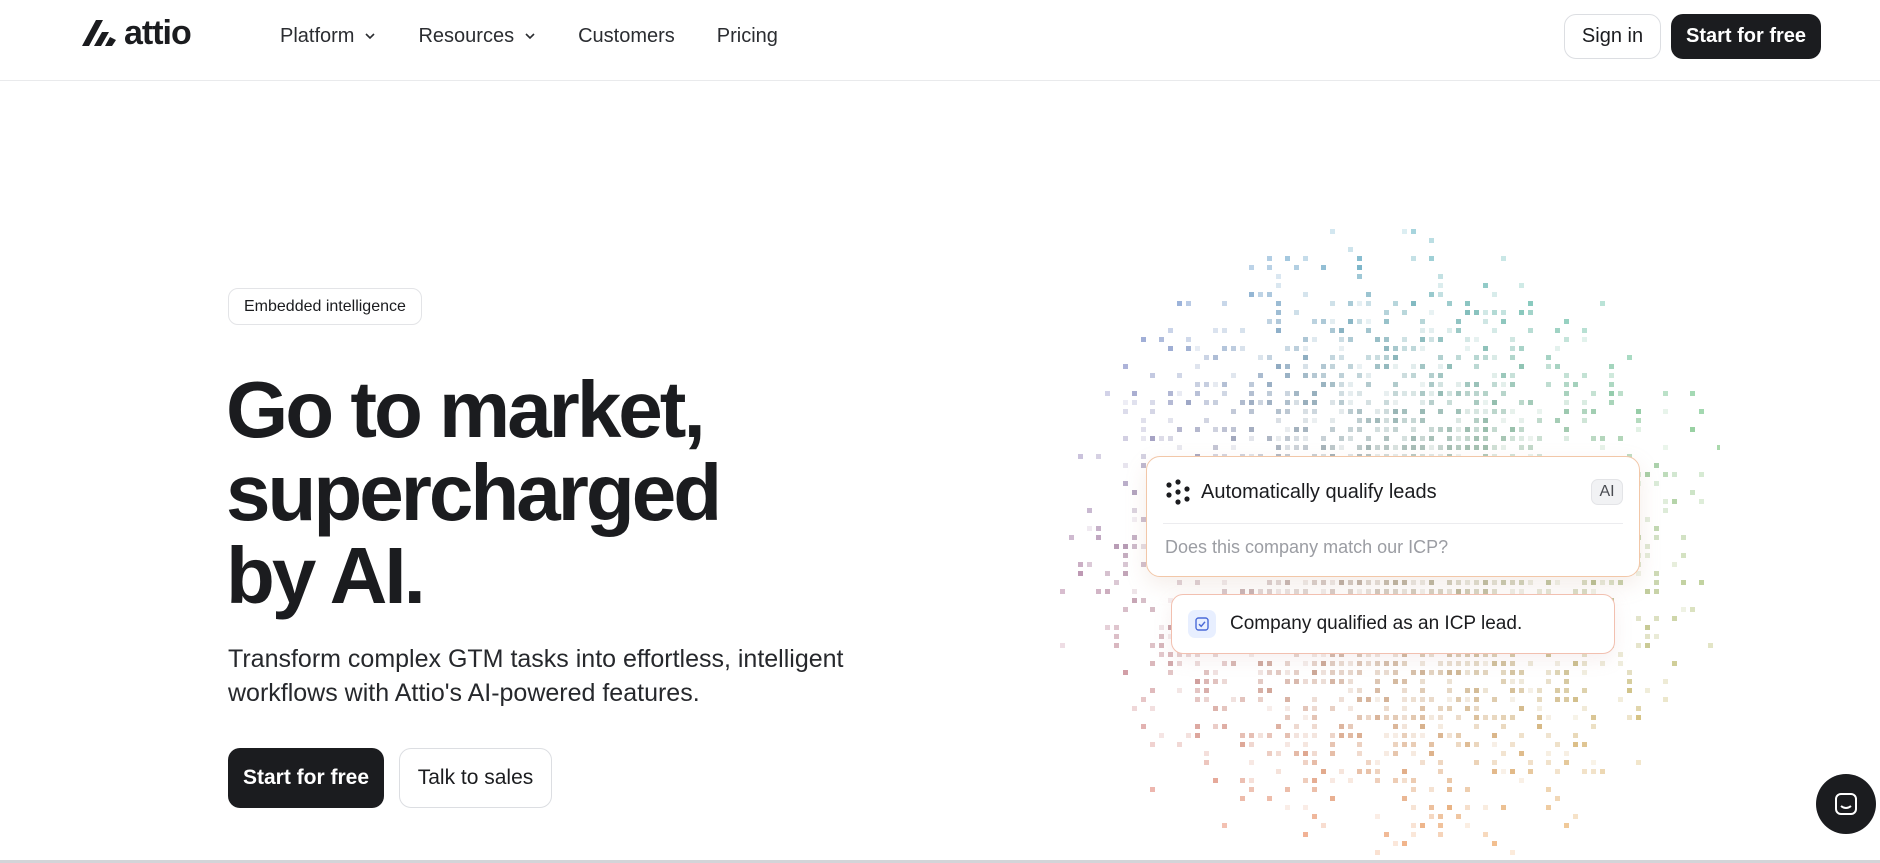 The image size is (1880, 863). I want to click on nav-pricing: Pricing, so click(747, 36).